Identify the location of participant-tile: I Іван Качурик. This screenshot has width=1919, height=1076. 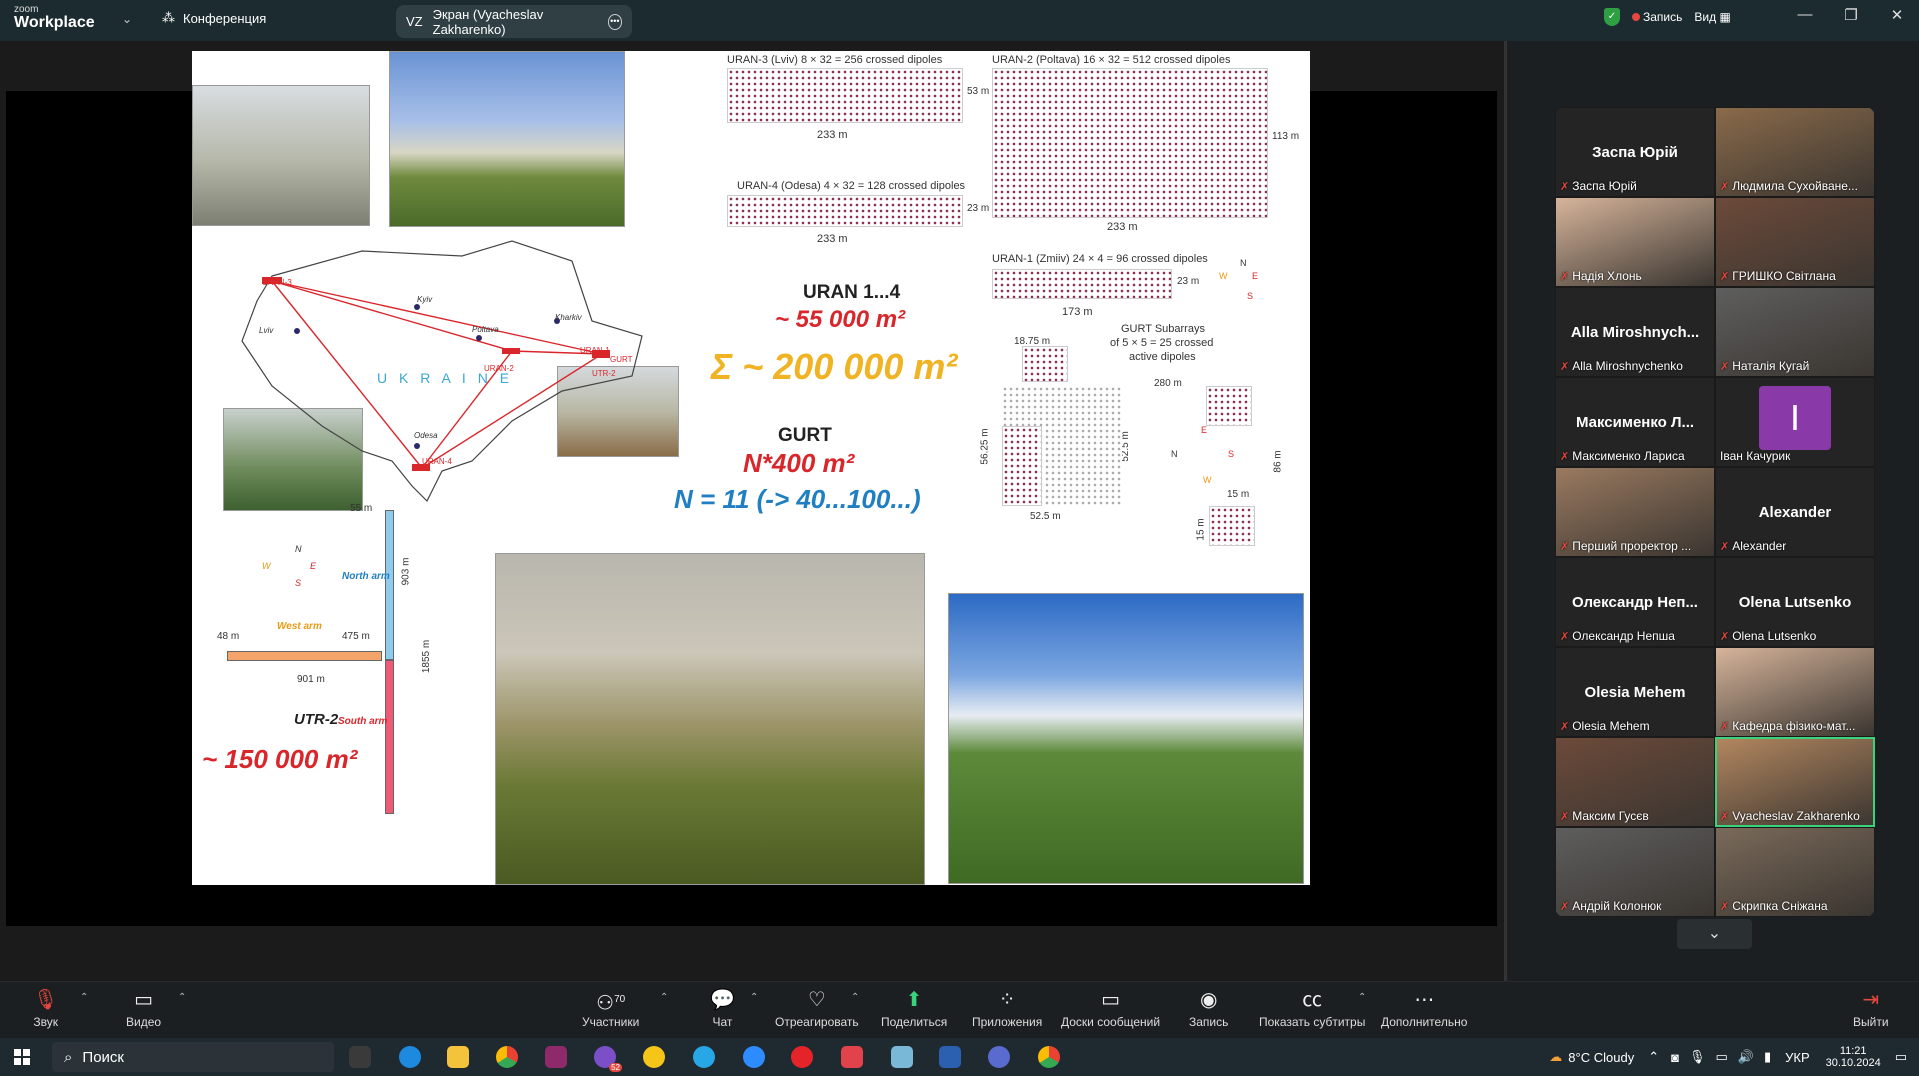
(1795, 422).